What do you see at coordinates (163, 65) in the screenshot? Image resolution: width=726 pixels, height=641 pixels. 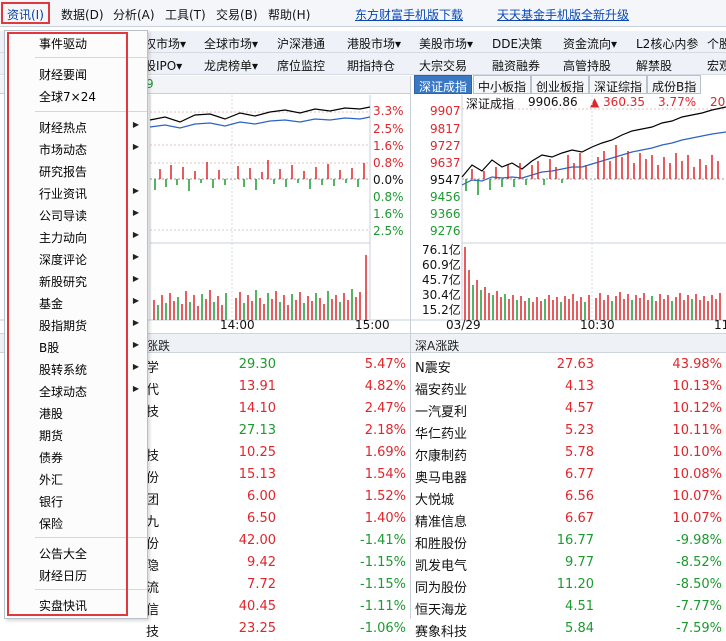 I see `tab-ipo: 股IPO▾` at bounding box center [163, 65].